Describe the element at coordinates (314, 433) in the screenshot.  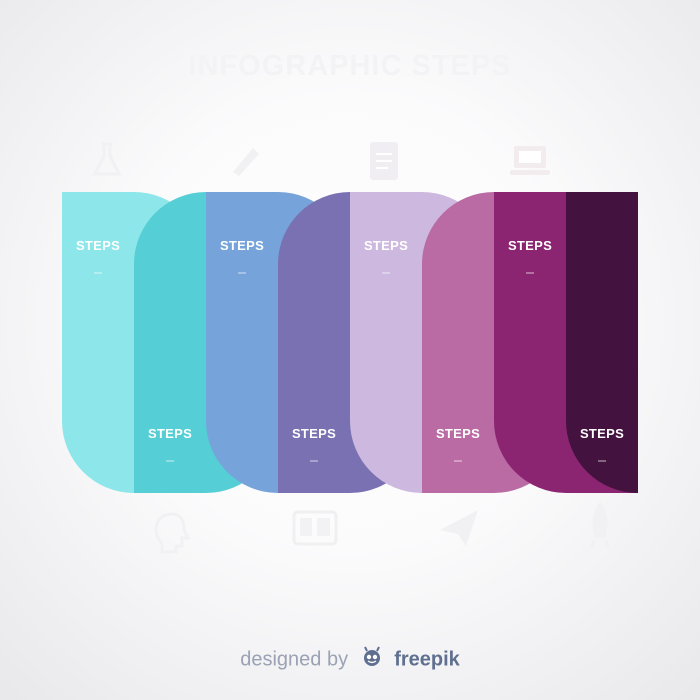
I see `step-label-4: STEPS` at that location.